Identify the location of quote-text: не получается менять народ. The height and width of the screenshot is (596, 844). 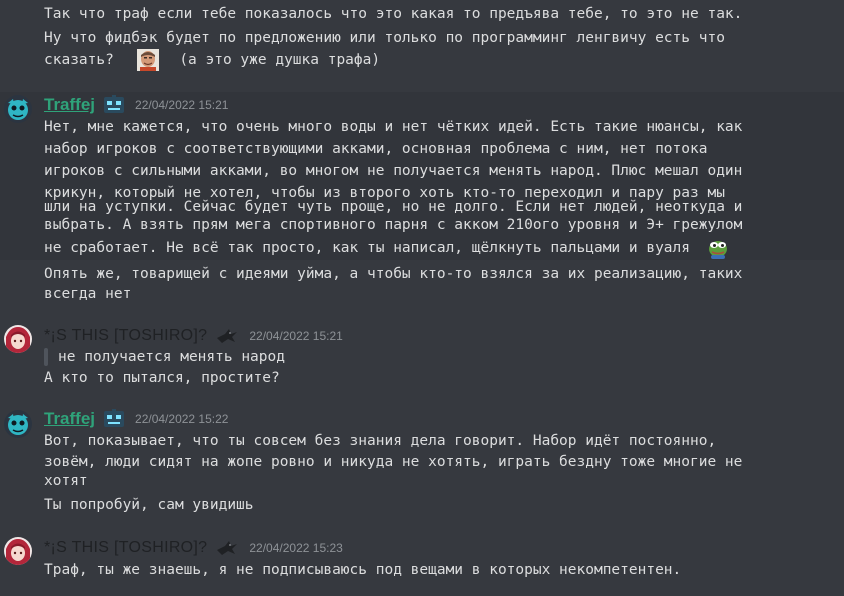
(171, 357).